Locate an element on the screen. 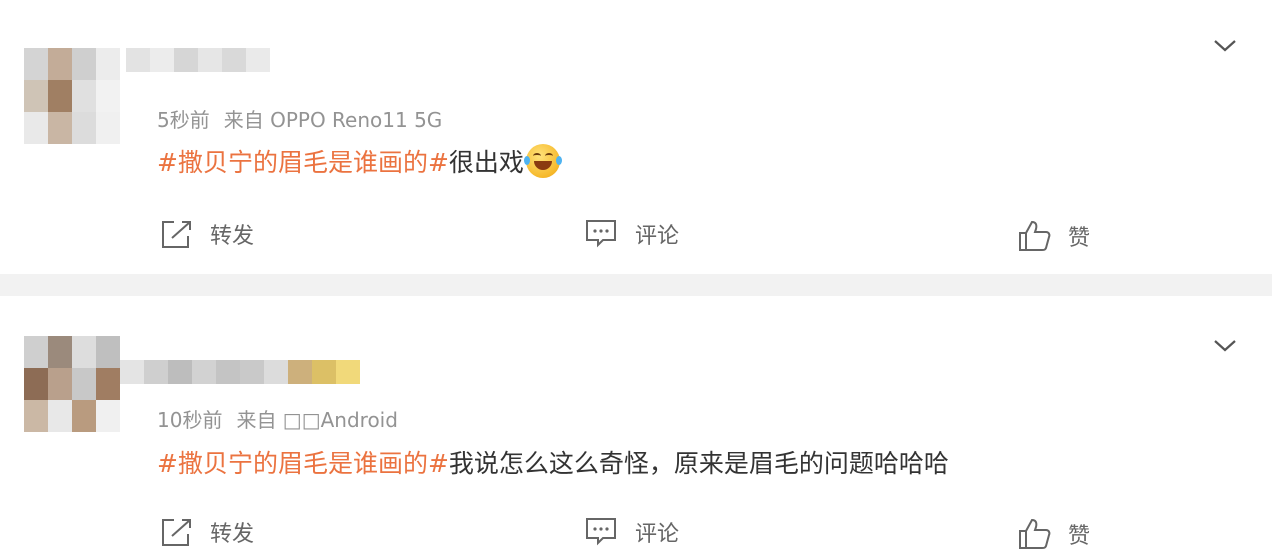 The height and width of the screenshot is (558, 1272). post-meta: 10秒前 来自 □□Android is located at coordinates (284, 418).